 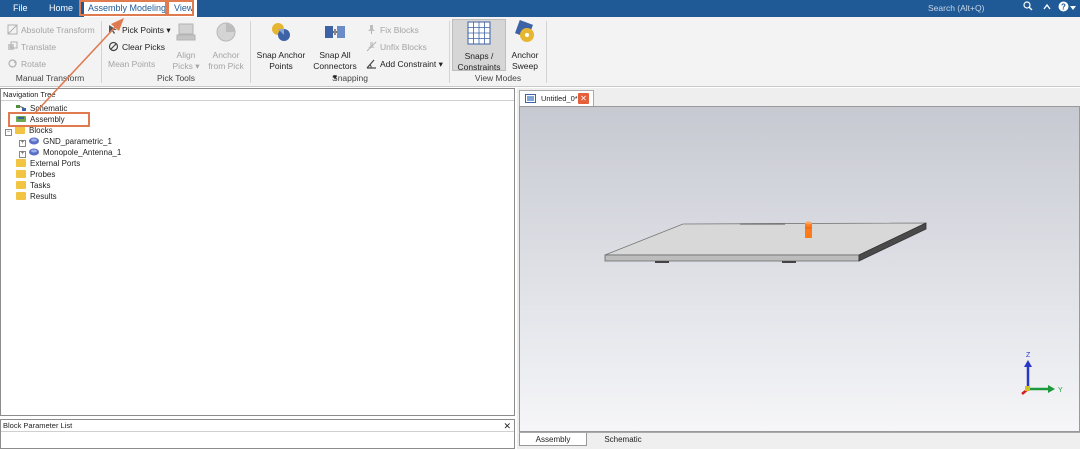 I want to click on annotation-arrow, so click(x=79, y=66).